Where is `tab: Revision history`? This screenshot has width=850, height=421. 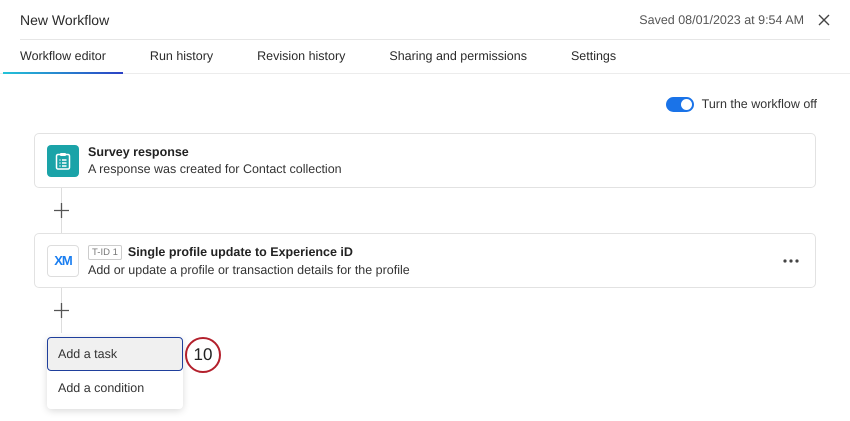
tab: Revision history is located at coordinates (301, 57).